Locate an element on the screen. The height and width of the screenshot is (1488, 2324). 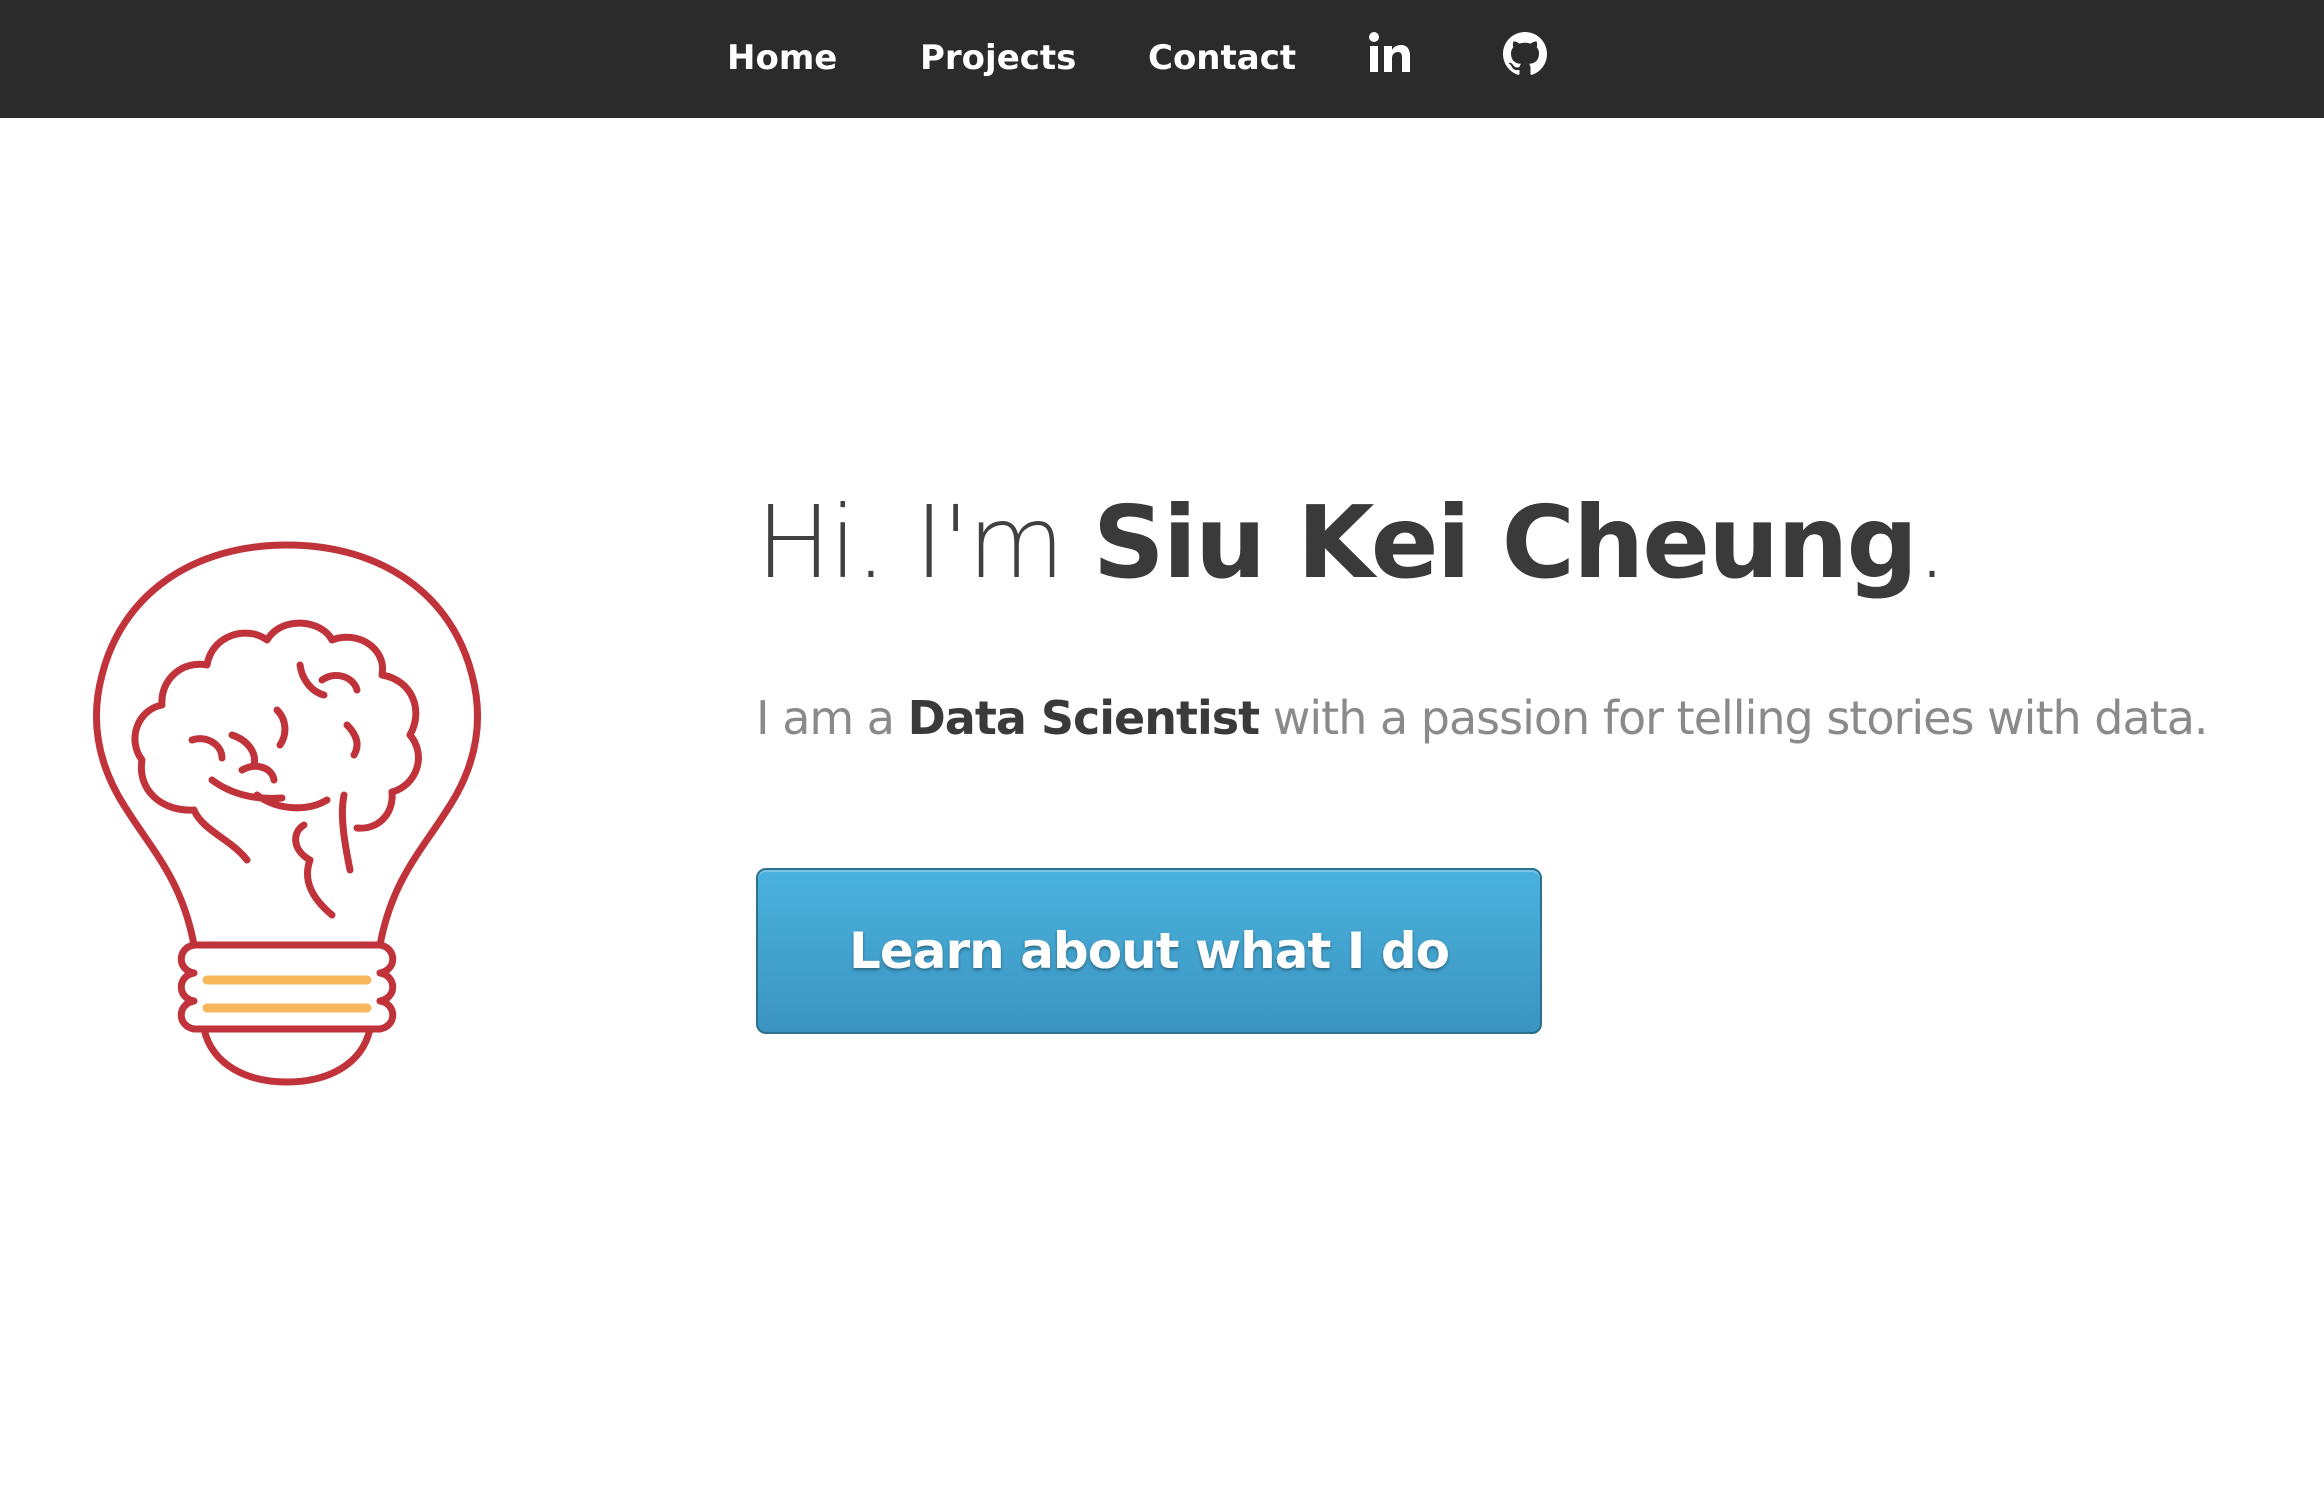
nav-link-contact: Contact is located at coordinates (1222, 58).